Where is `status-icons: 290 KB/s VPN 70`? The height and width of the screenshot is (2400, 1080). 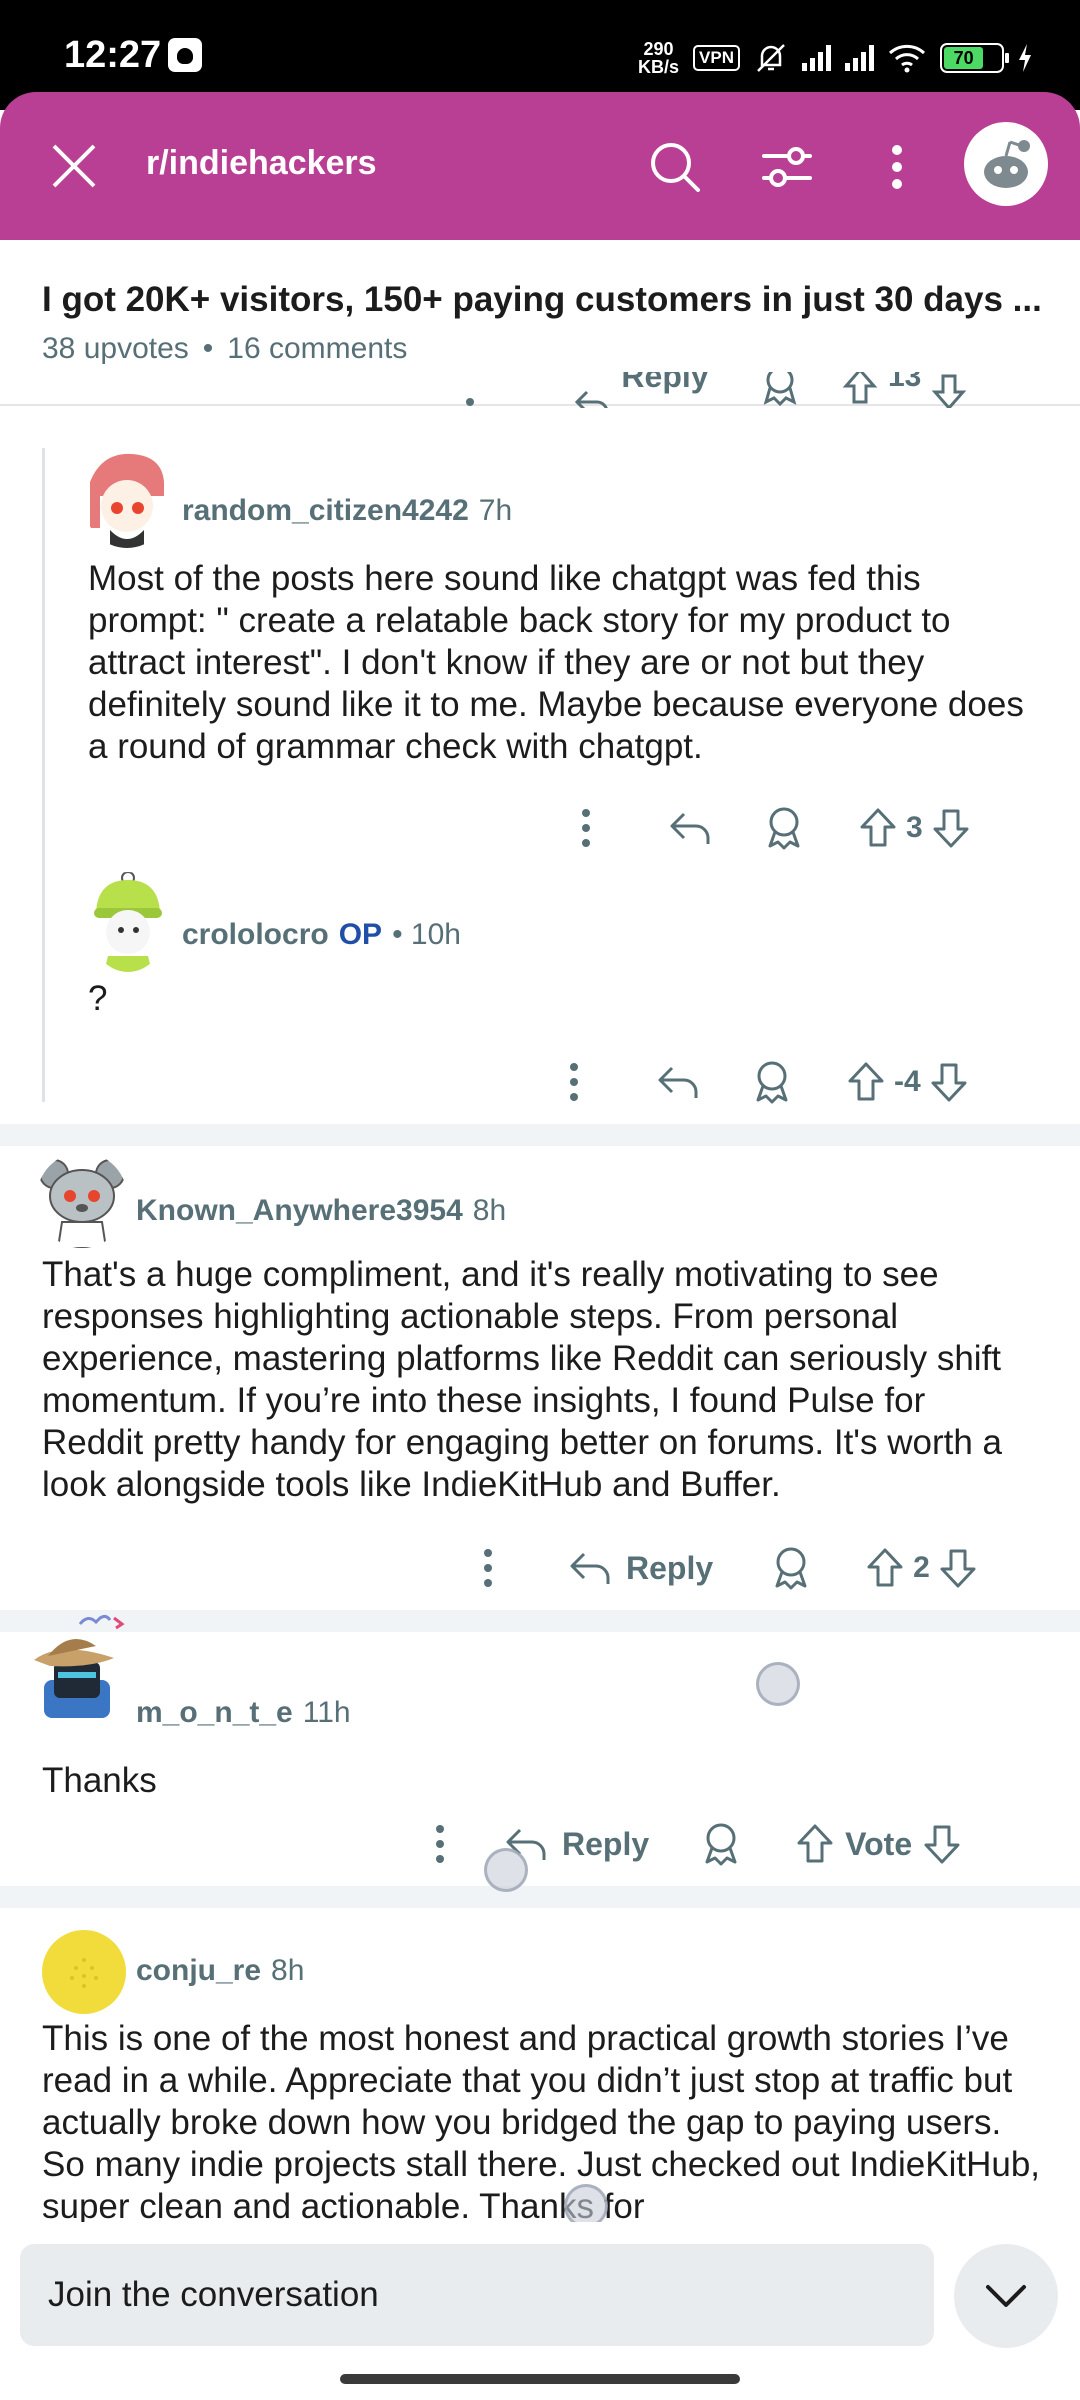
status-icons: 290 KB/s VPN 70 is located at coordinates (835, 58).